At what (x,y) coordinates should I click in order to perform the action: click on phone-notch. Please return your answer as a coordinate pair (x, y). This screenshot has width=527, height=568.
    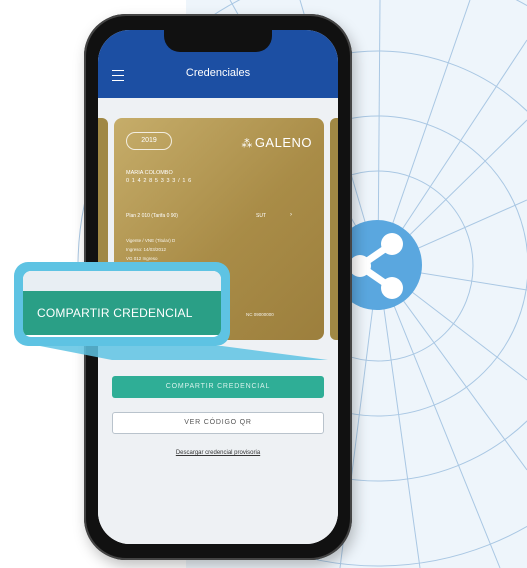
    Looking at the image, I should click on (218, 41).